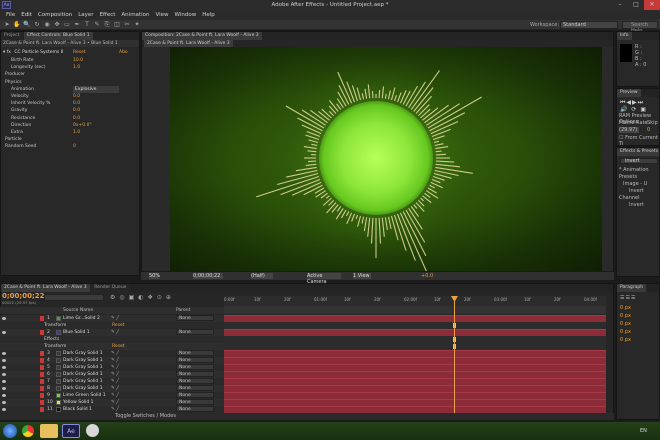 Image resolution: width=660 pixels, height=440 pixels. What do you see at coordinates (12, 36) in the screenshot?
I see `tab-project: Project` at bounding box center [12, 36].